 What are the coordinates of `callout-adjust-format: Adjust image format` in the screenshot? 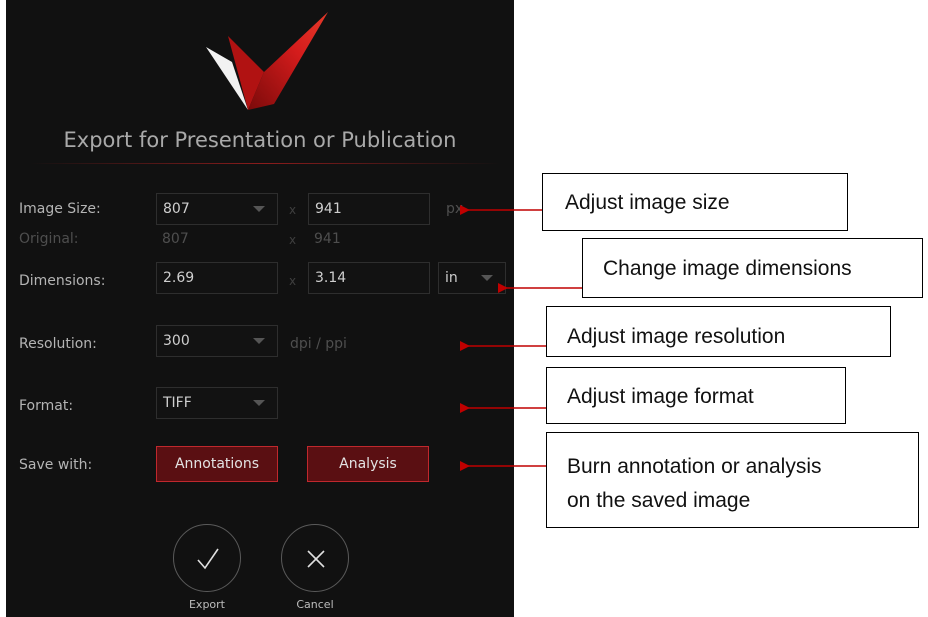 It's located at (696, 395).